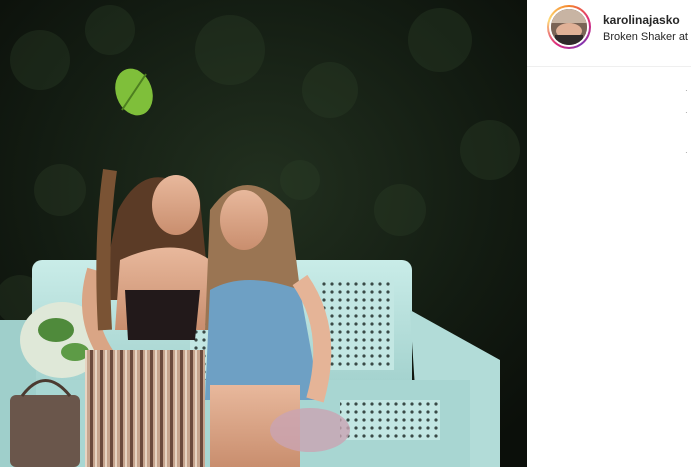 This screenshot has height=467, width=691. What do you see at coordinates (146, 318) in the screenshot?
I see `person-left` at bounding box center [146, 318].